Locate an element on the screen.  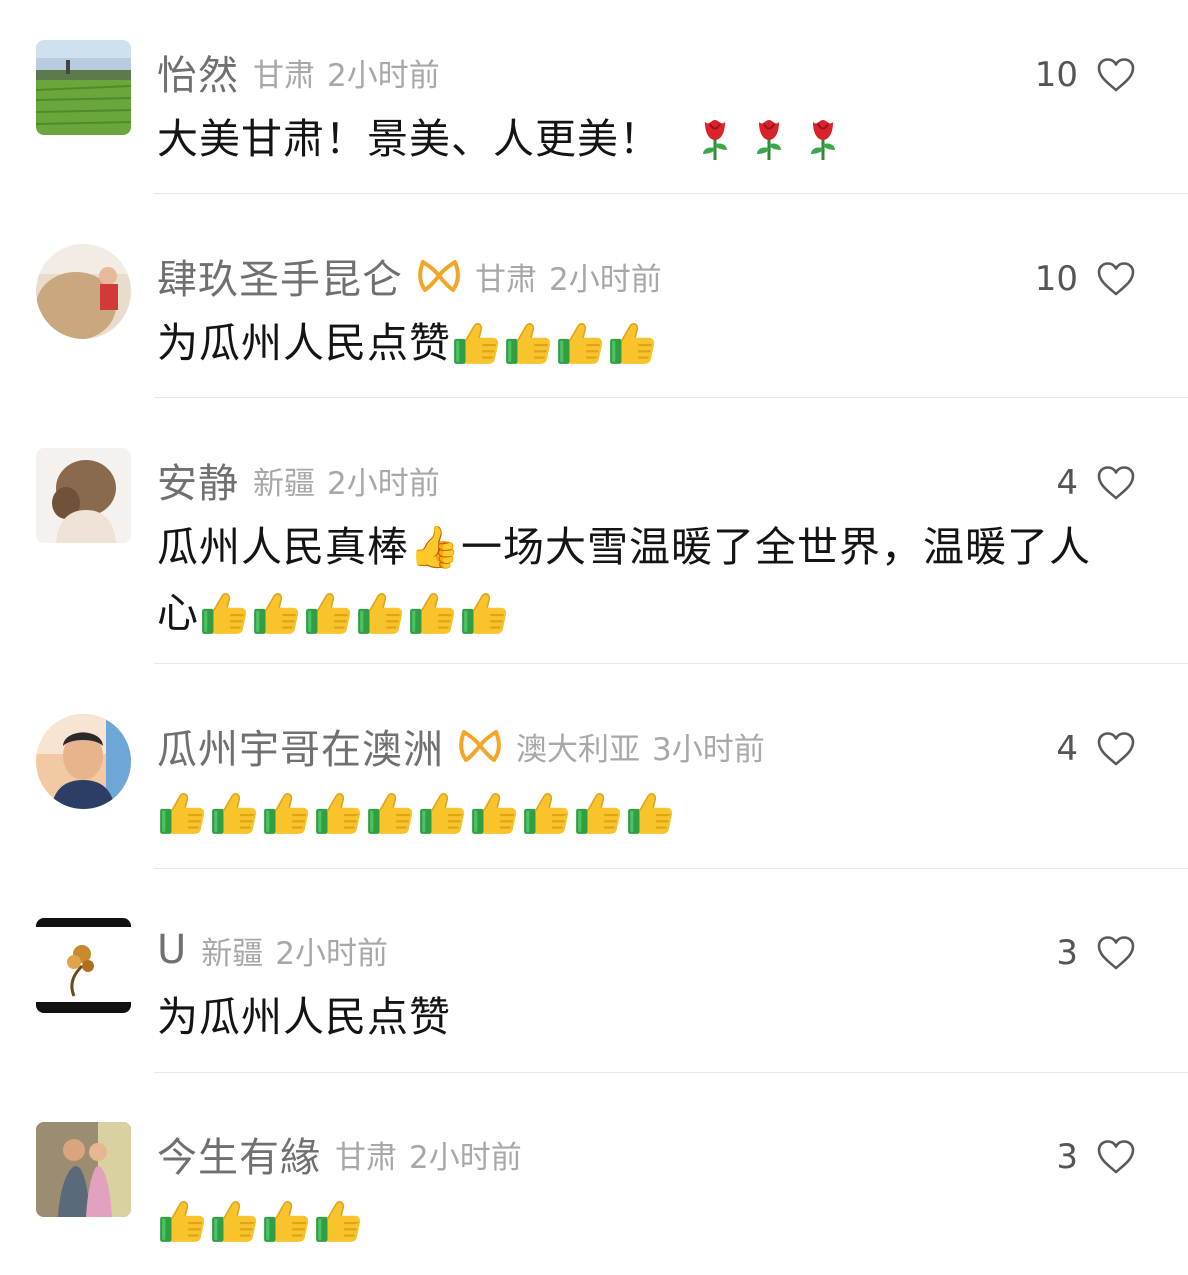
comment-item: 肆玖圣手昆仑 甘肃 2小时前 为瓜州人民点赞 10 is located at coordinates (594, 319).